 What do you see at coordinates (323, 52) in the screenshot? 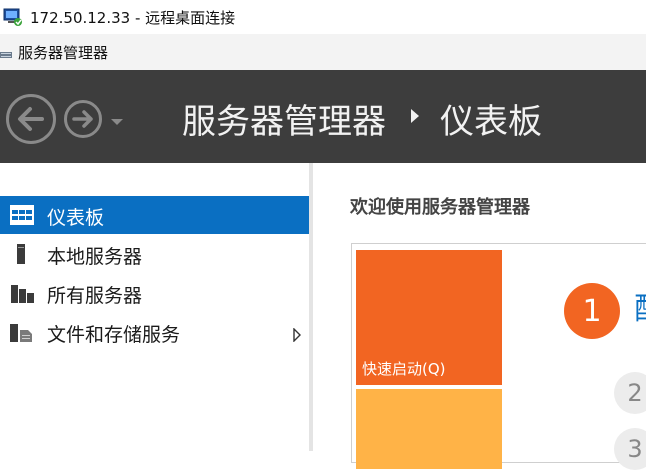
I see `app-title-bar: 服务器管理器` at bounding box center [323, 52].